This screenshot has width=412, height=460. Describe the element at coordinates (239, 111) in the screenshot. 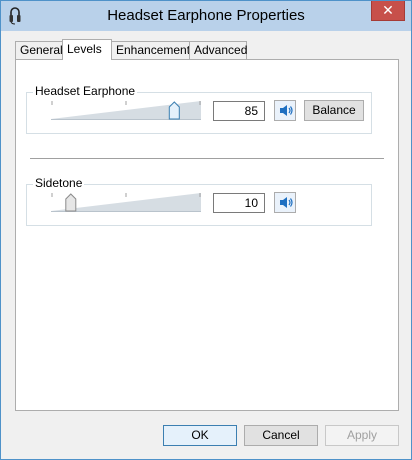

I see `headset-volume-value: 85` at that location.